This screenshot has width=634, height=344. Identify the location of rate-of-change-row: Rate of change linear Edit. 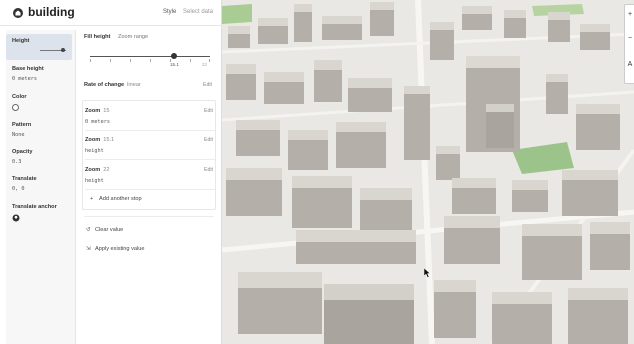
(149, 85).